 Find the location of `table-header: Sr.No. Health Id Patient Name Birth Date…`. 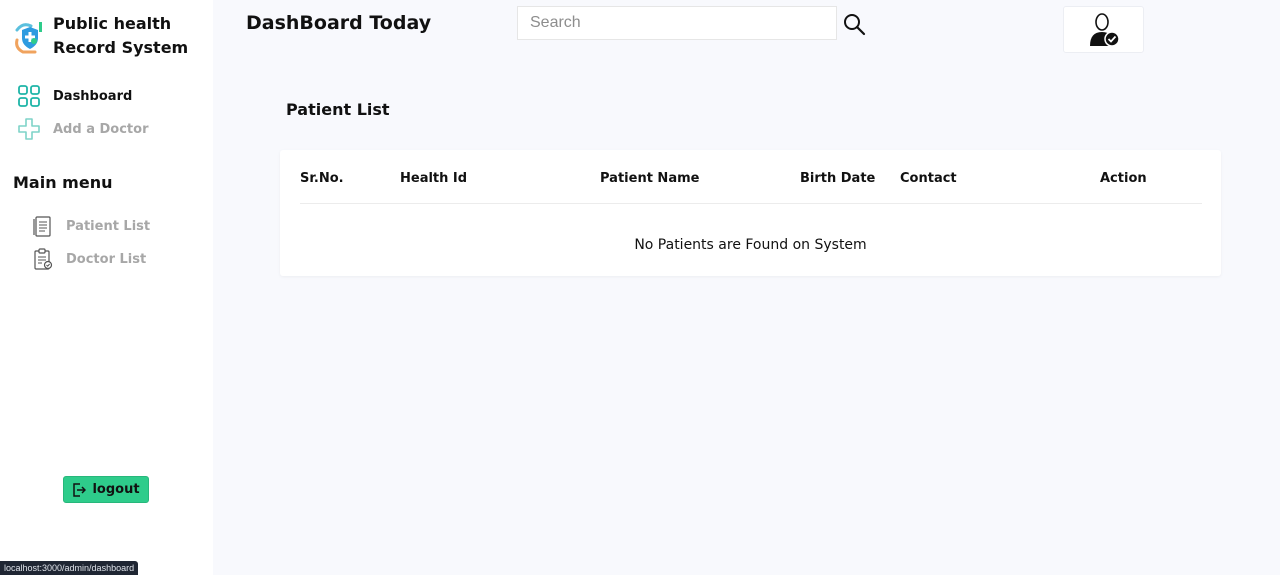

table-header: Sr.No. Health Id Patient Name Birth Date… is located at coordinates (751, 177).